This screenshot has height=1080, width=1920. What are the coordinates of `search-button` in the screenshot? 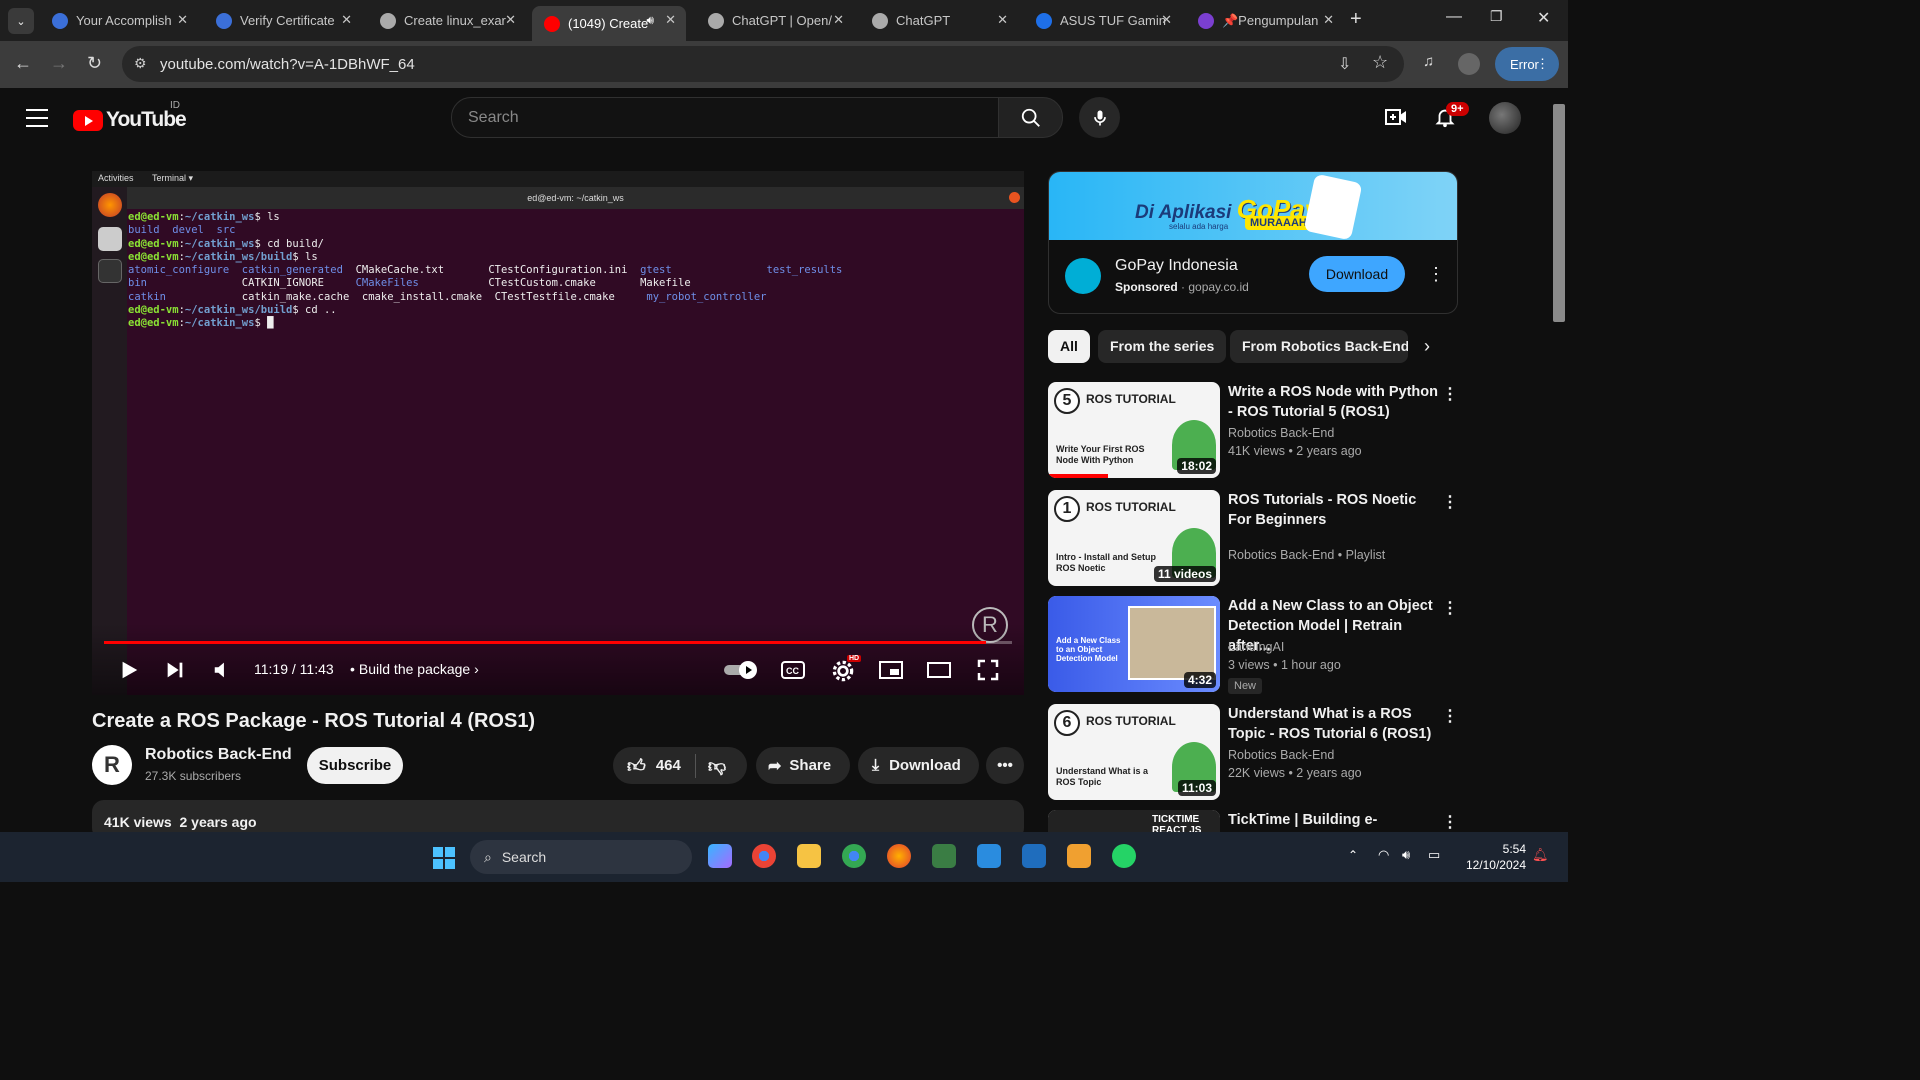 It's located at (1030, 117).